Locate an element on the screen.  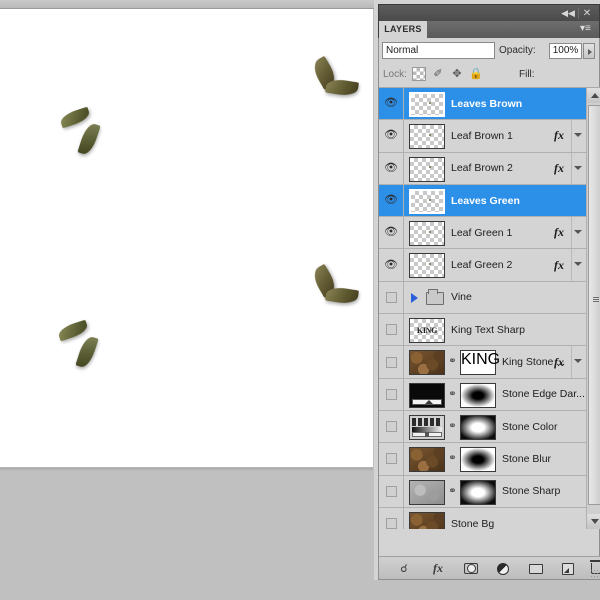
levels-bars is located at coordinates (427, 421).